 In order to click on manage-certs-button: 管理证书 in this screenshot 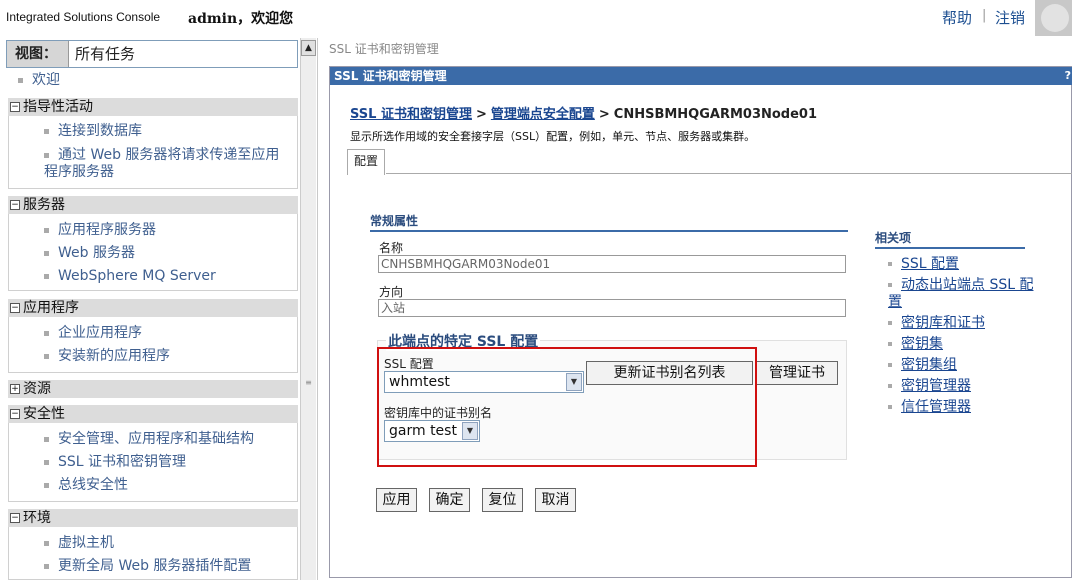, I will do `click(797, 373)`.